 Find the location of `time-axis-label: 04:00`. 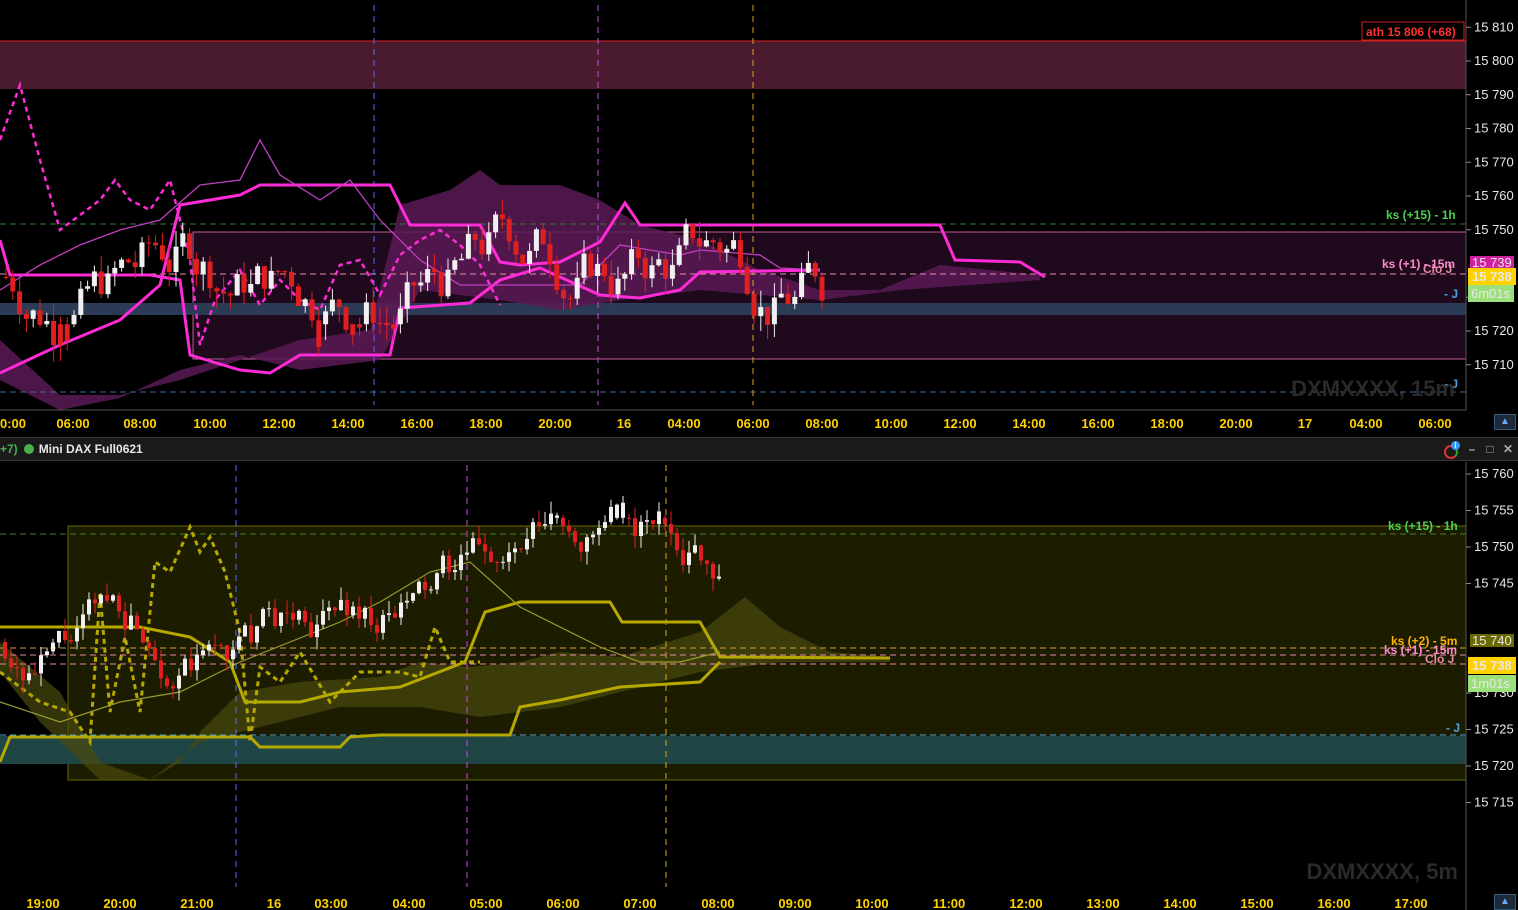

time-axis-label: 04:00 is located at coordinates (408, 903).